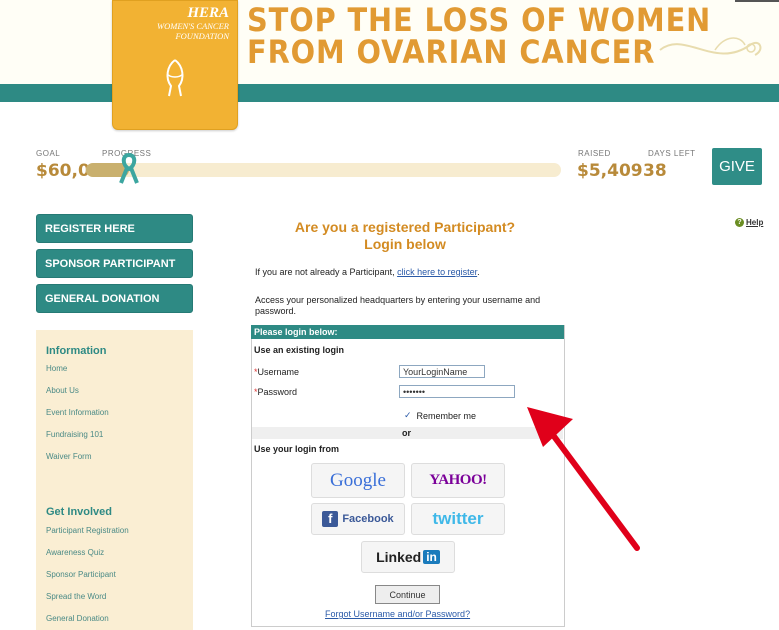 This screenshot has width=779, height=630. What do you see at coordinates (368, 519) in the screenshot?
I see `facebook-label: Facebook` at bounding box center [368, 519].